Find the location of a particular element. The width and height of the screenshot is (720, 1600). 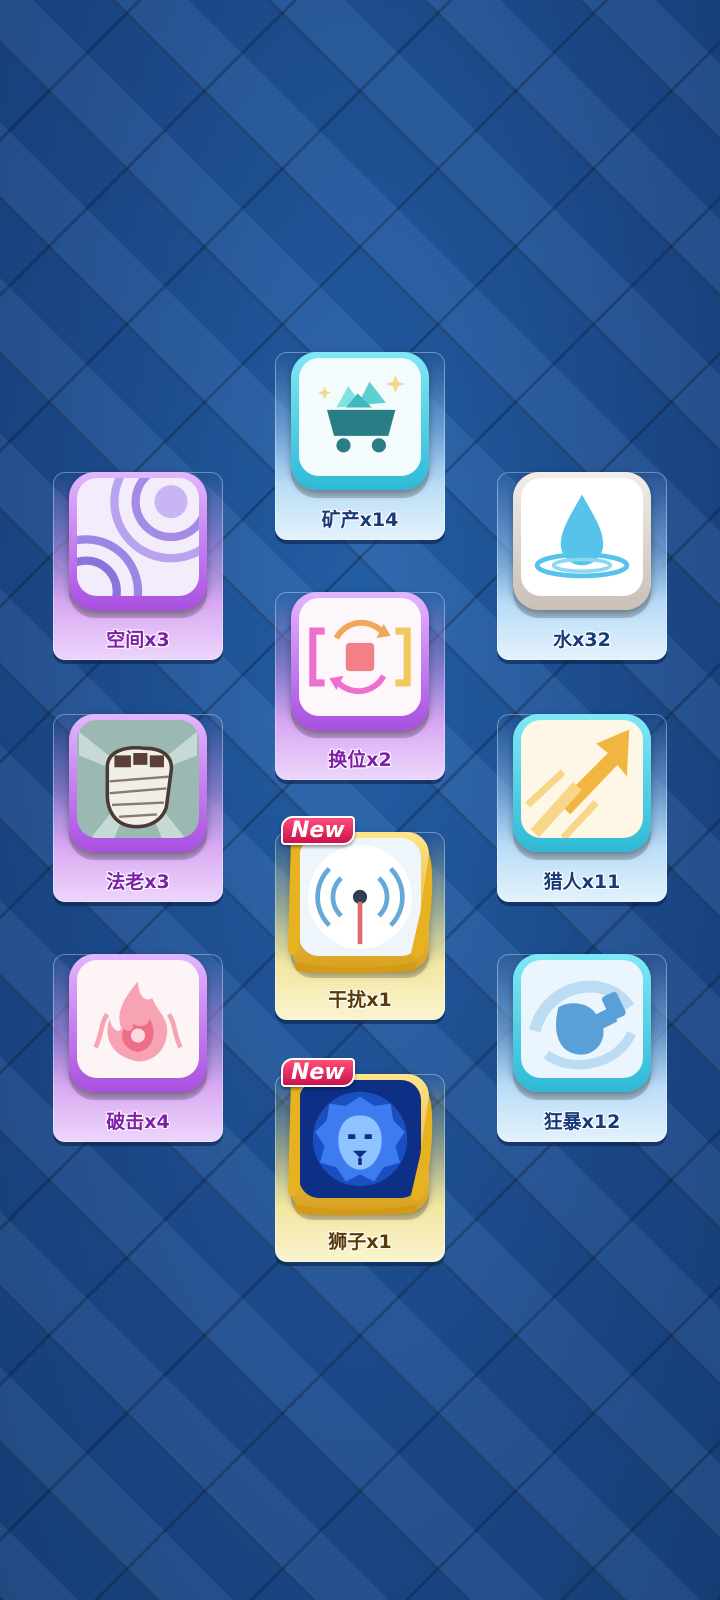

card-ganrao: New 干扰x1 is located at coordinates (360, 918).